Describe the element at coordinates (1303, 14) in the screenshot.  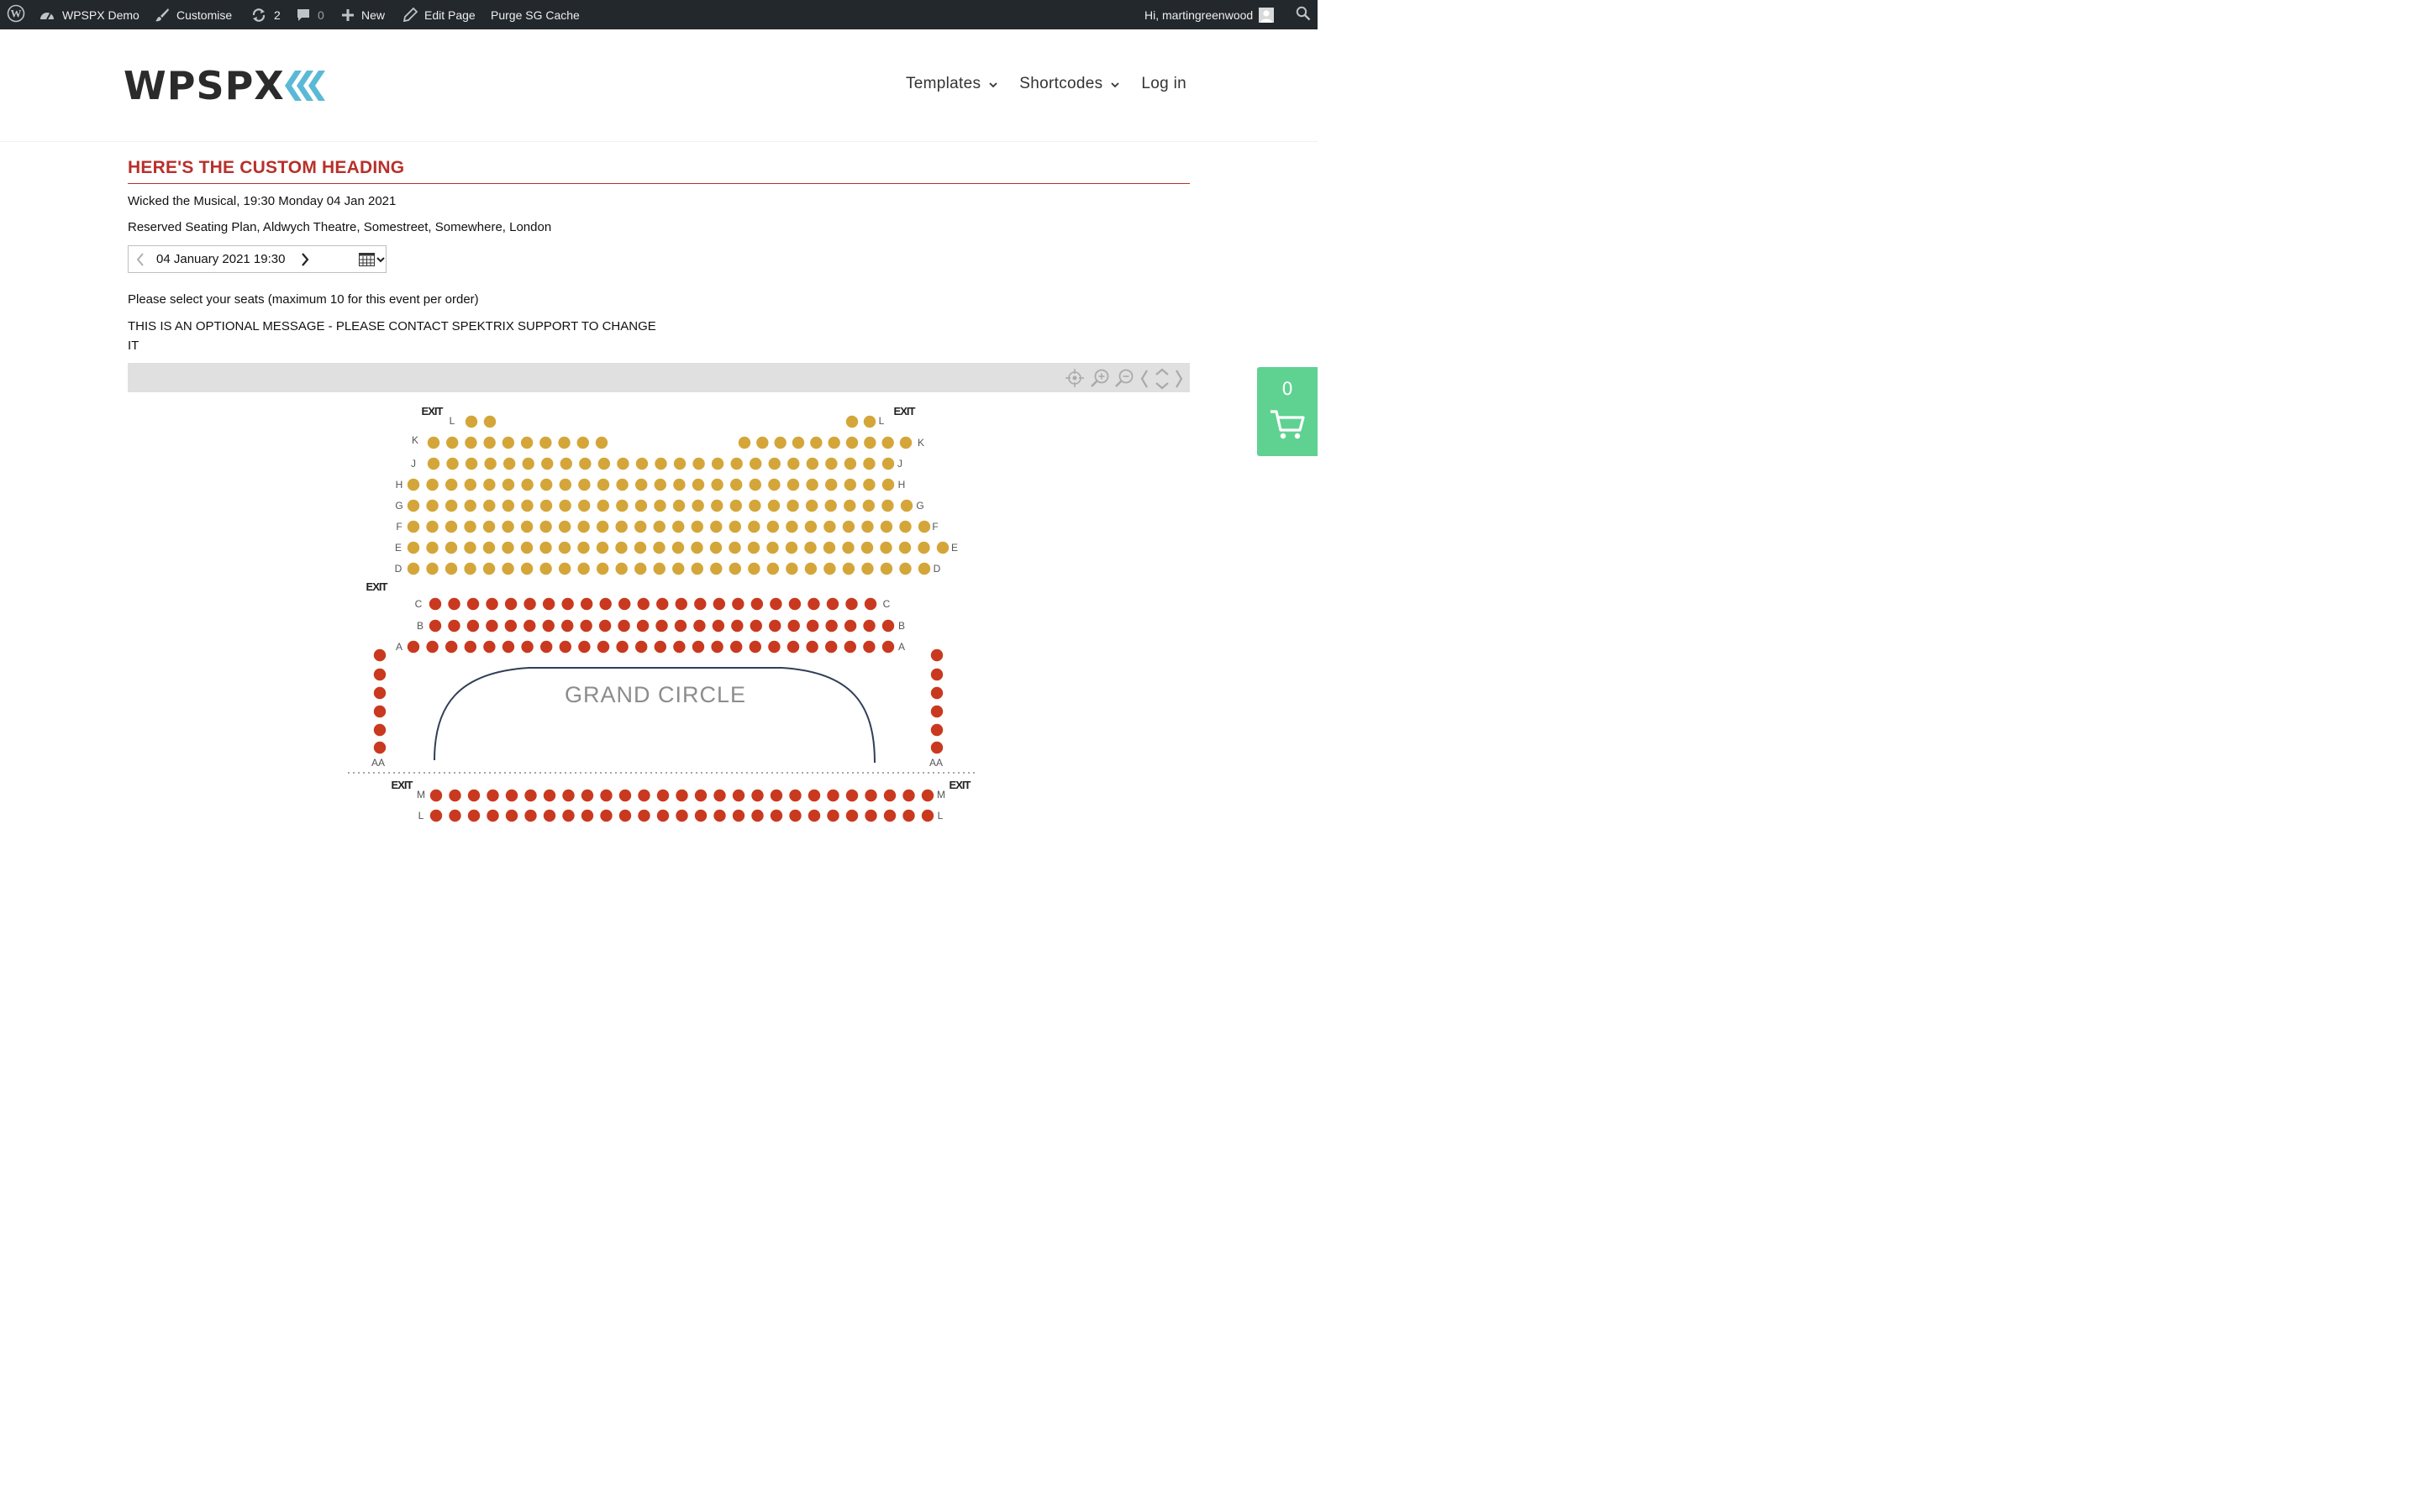
I see `admin-search-button` at that location.